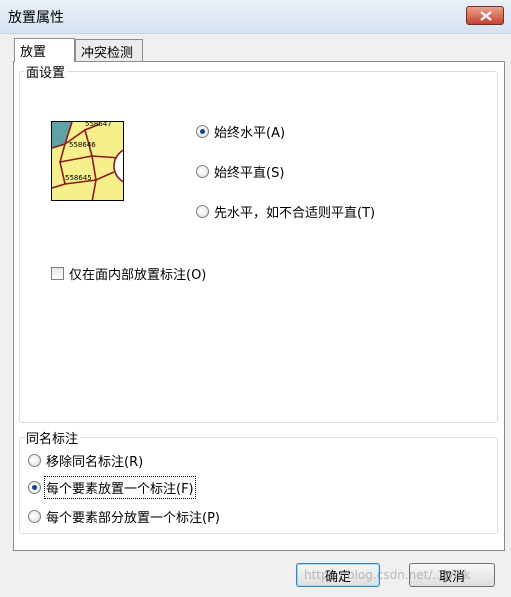  Describe the element at coordinates (44, 50) in the screenshot. I see `tab-placement: 放置` at that location.